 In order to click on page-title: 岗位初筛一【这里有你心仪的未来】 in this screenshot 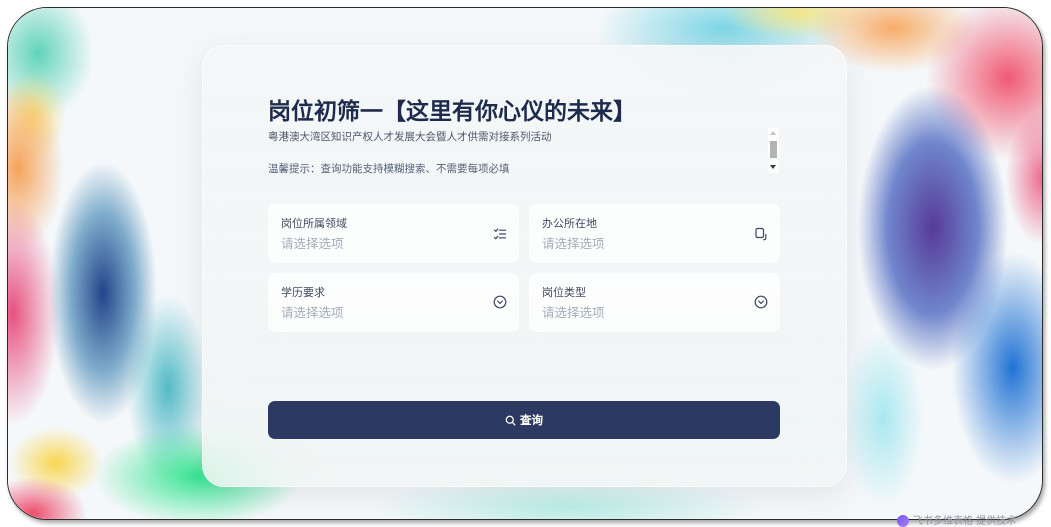, I will do `click(452, 112)`.